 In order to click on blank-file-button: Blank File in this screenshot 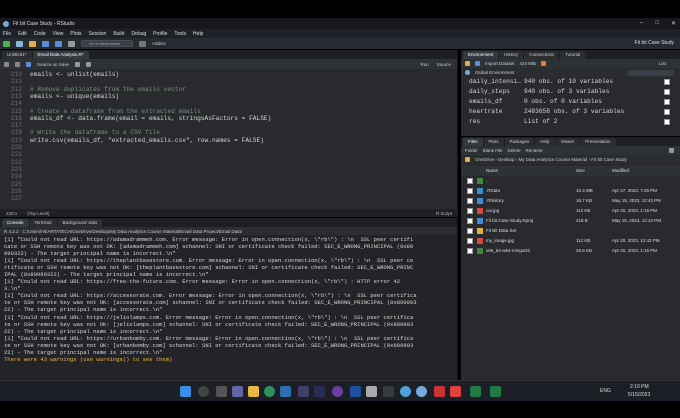, I will do `click(493, 150)`.